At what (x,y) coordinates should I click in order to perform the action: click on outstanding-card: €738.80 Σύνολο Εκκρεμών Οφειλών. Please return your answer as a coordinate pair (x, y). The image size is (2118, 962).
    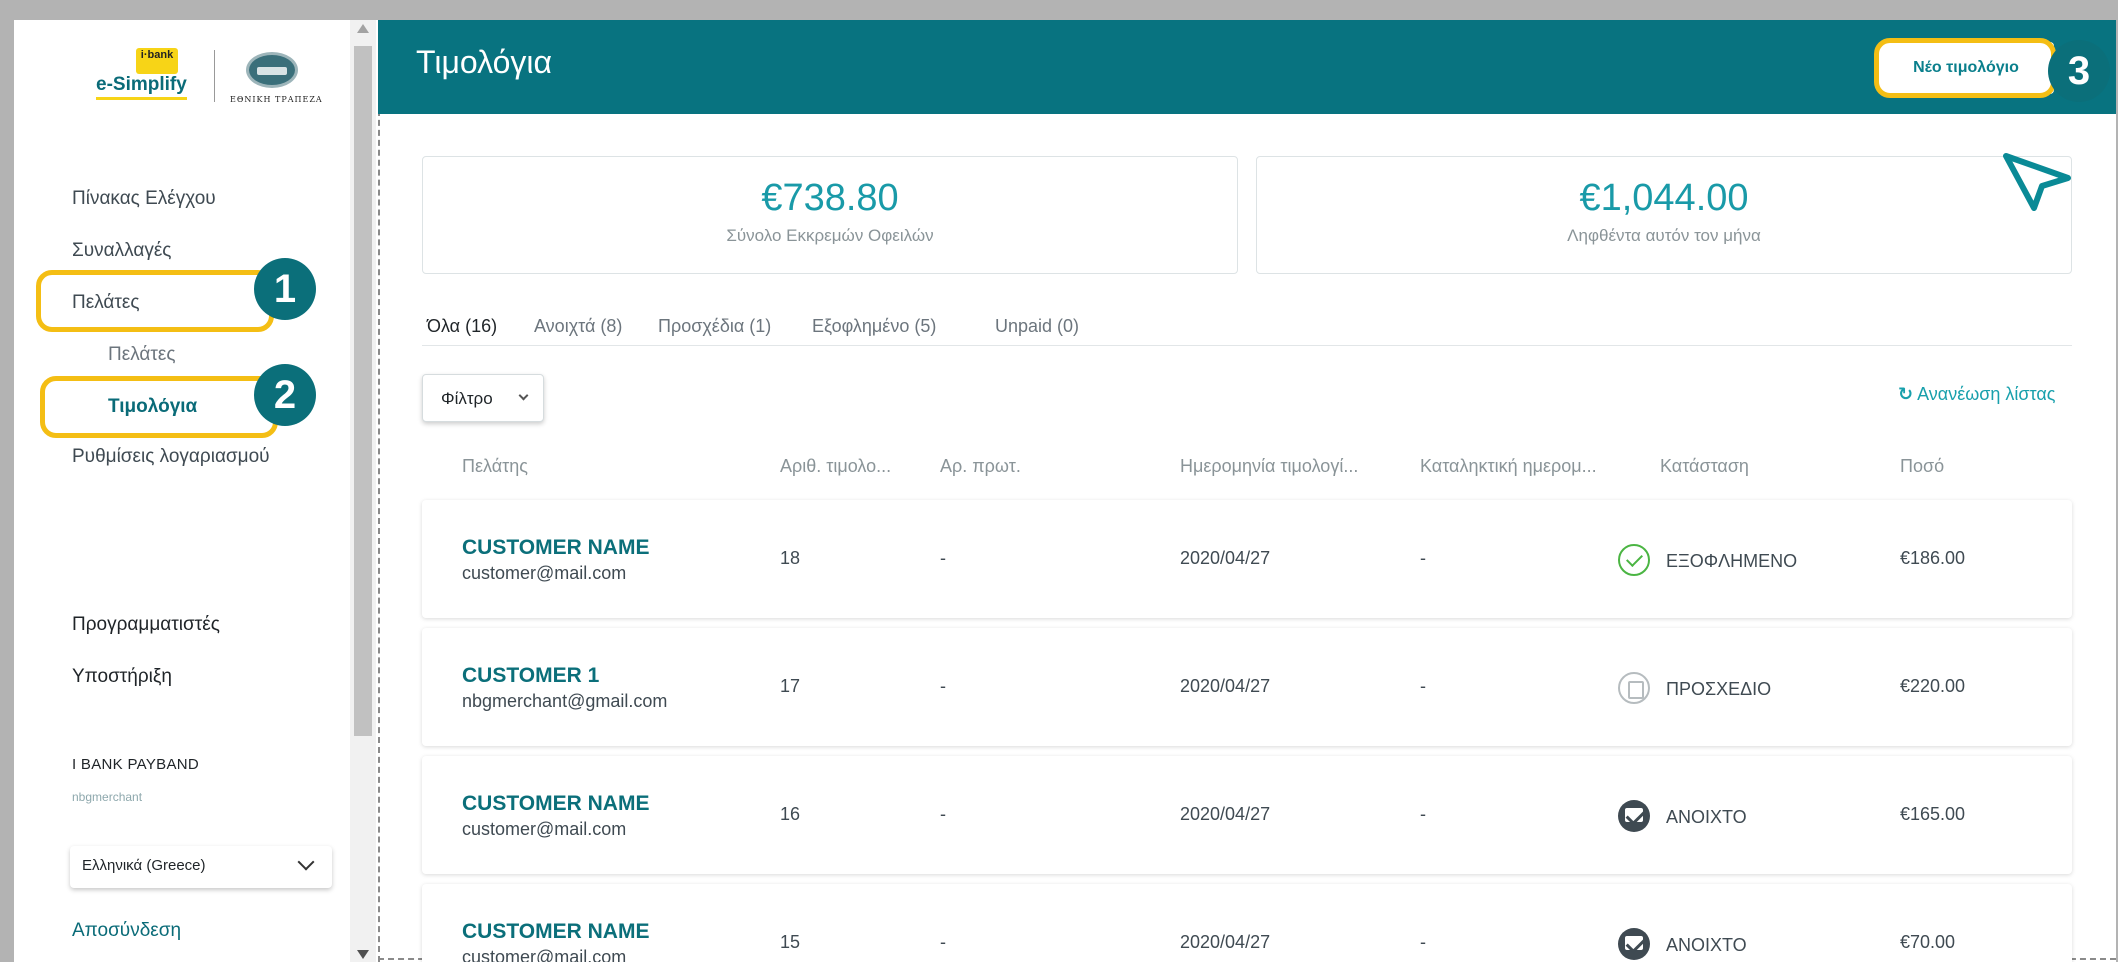
    Looking at the image, I should click on (830, 215).